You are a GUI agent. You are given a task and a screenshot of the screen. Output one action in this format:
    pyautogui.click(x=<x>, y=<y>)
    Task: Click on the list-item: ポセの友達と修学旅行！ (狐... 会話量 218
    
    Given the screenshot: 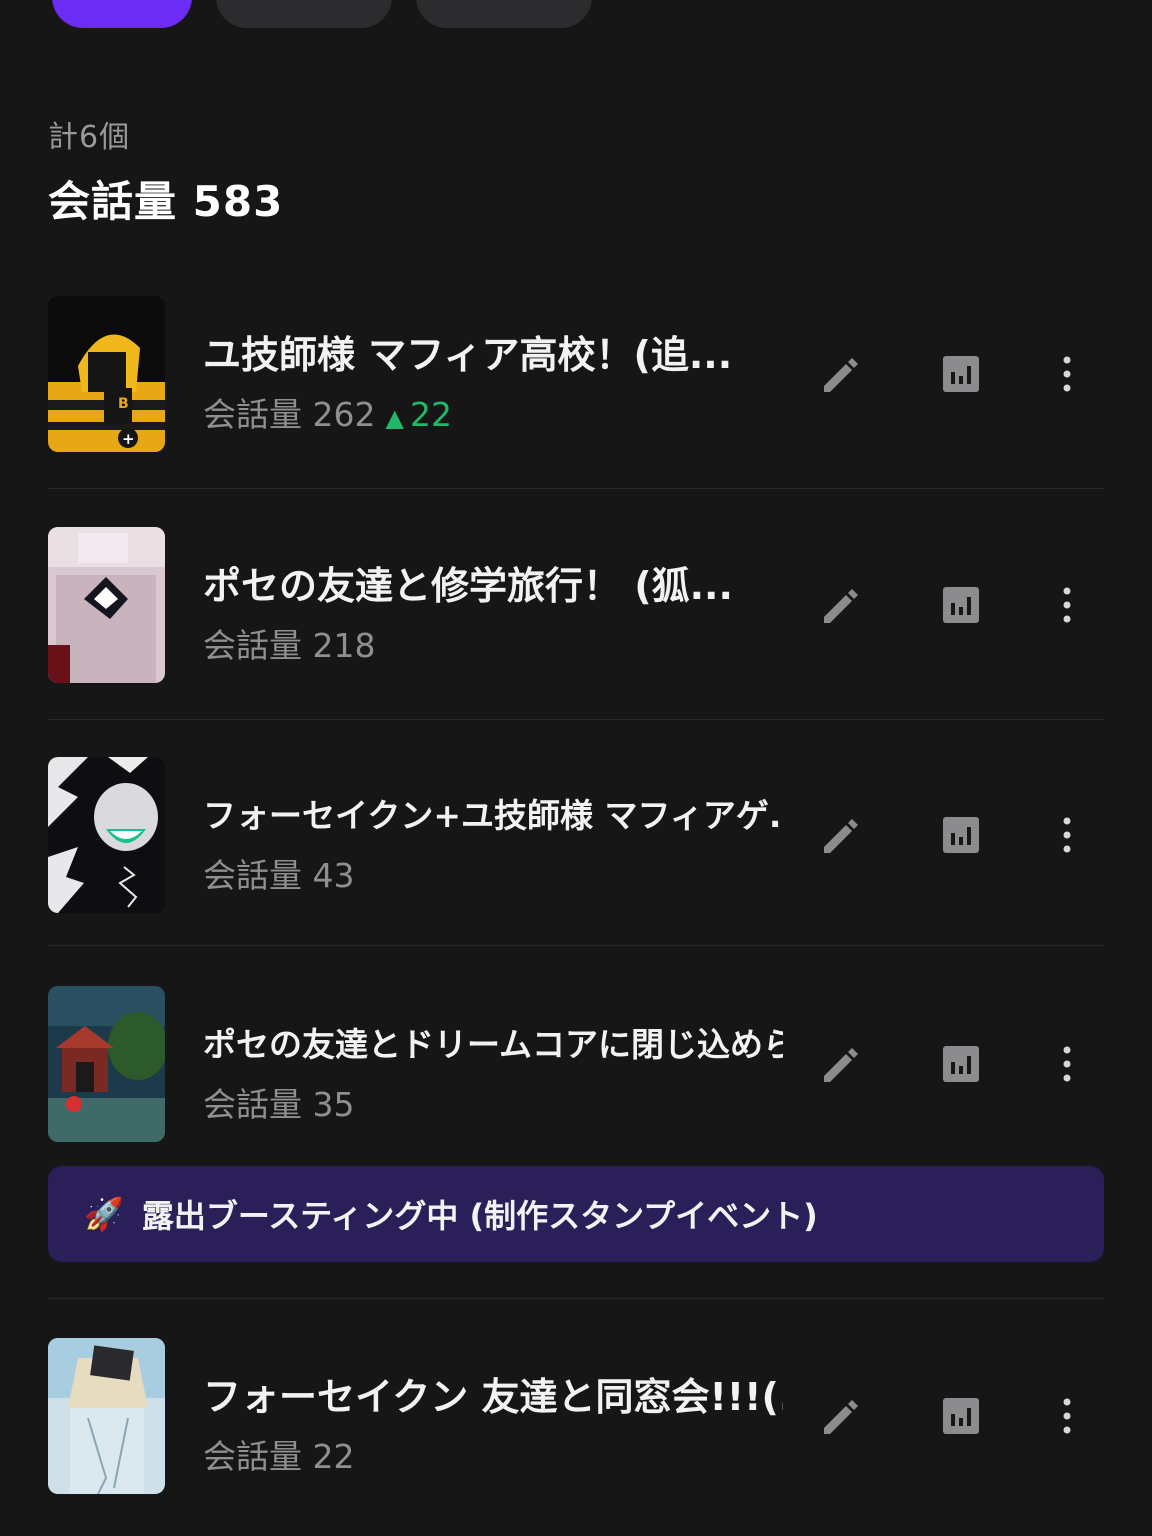 What is the action you would take?
    pyautogui.click(x=576, y=605)
    